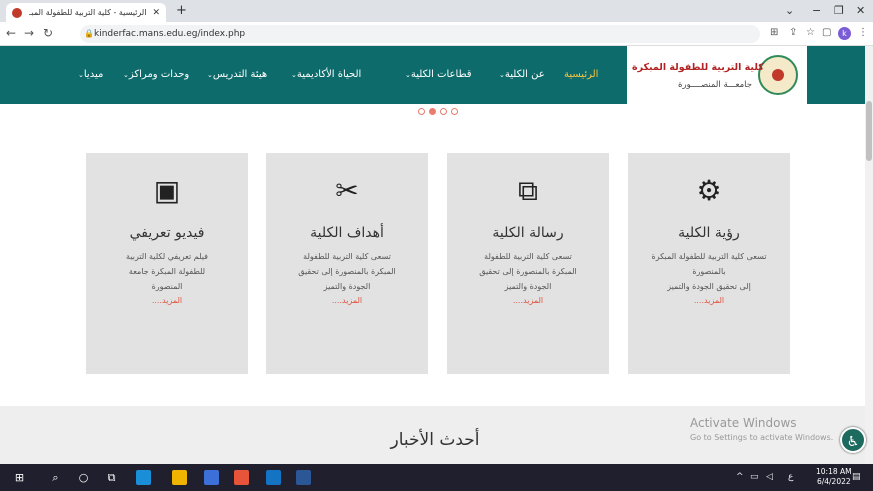  I want to click on new-tab-button: +, so click(181, 10).